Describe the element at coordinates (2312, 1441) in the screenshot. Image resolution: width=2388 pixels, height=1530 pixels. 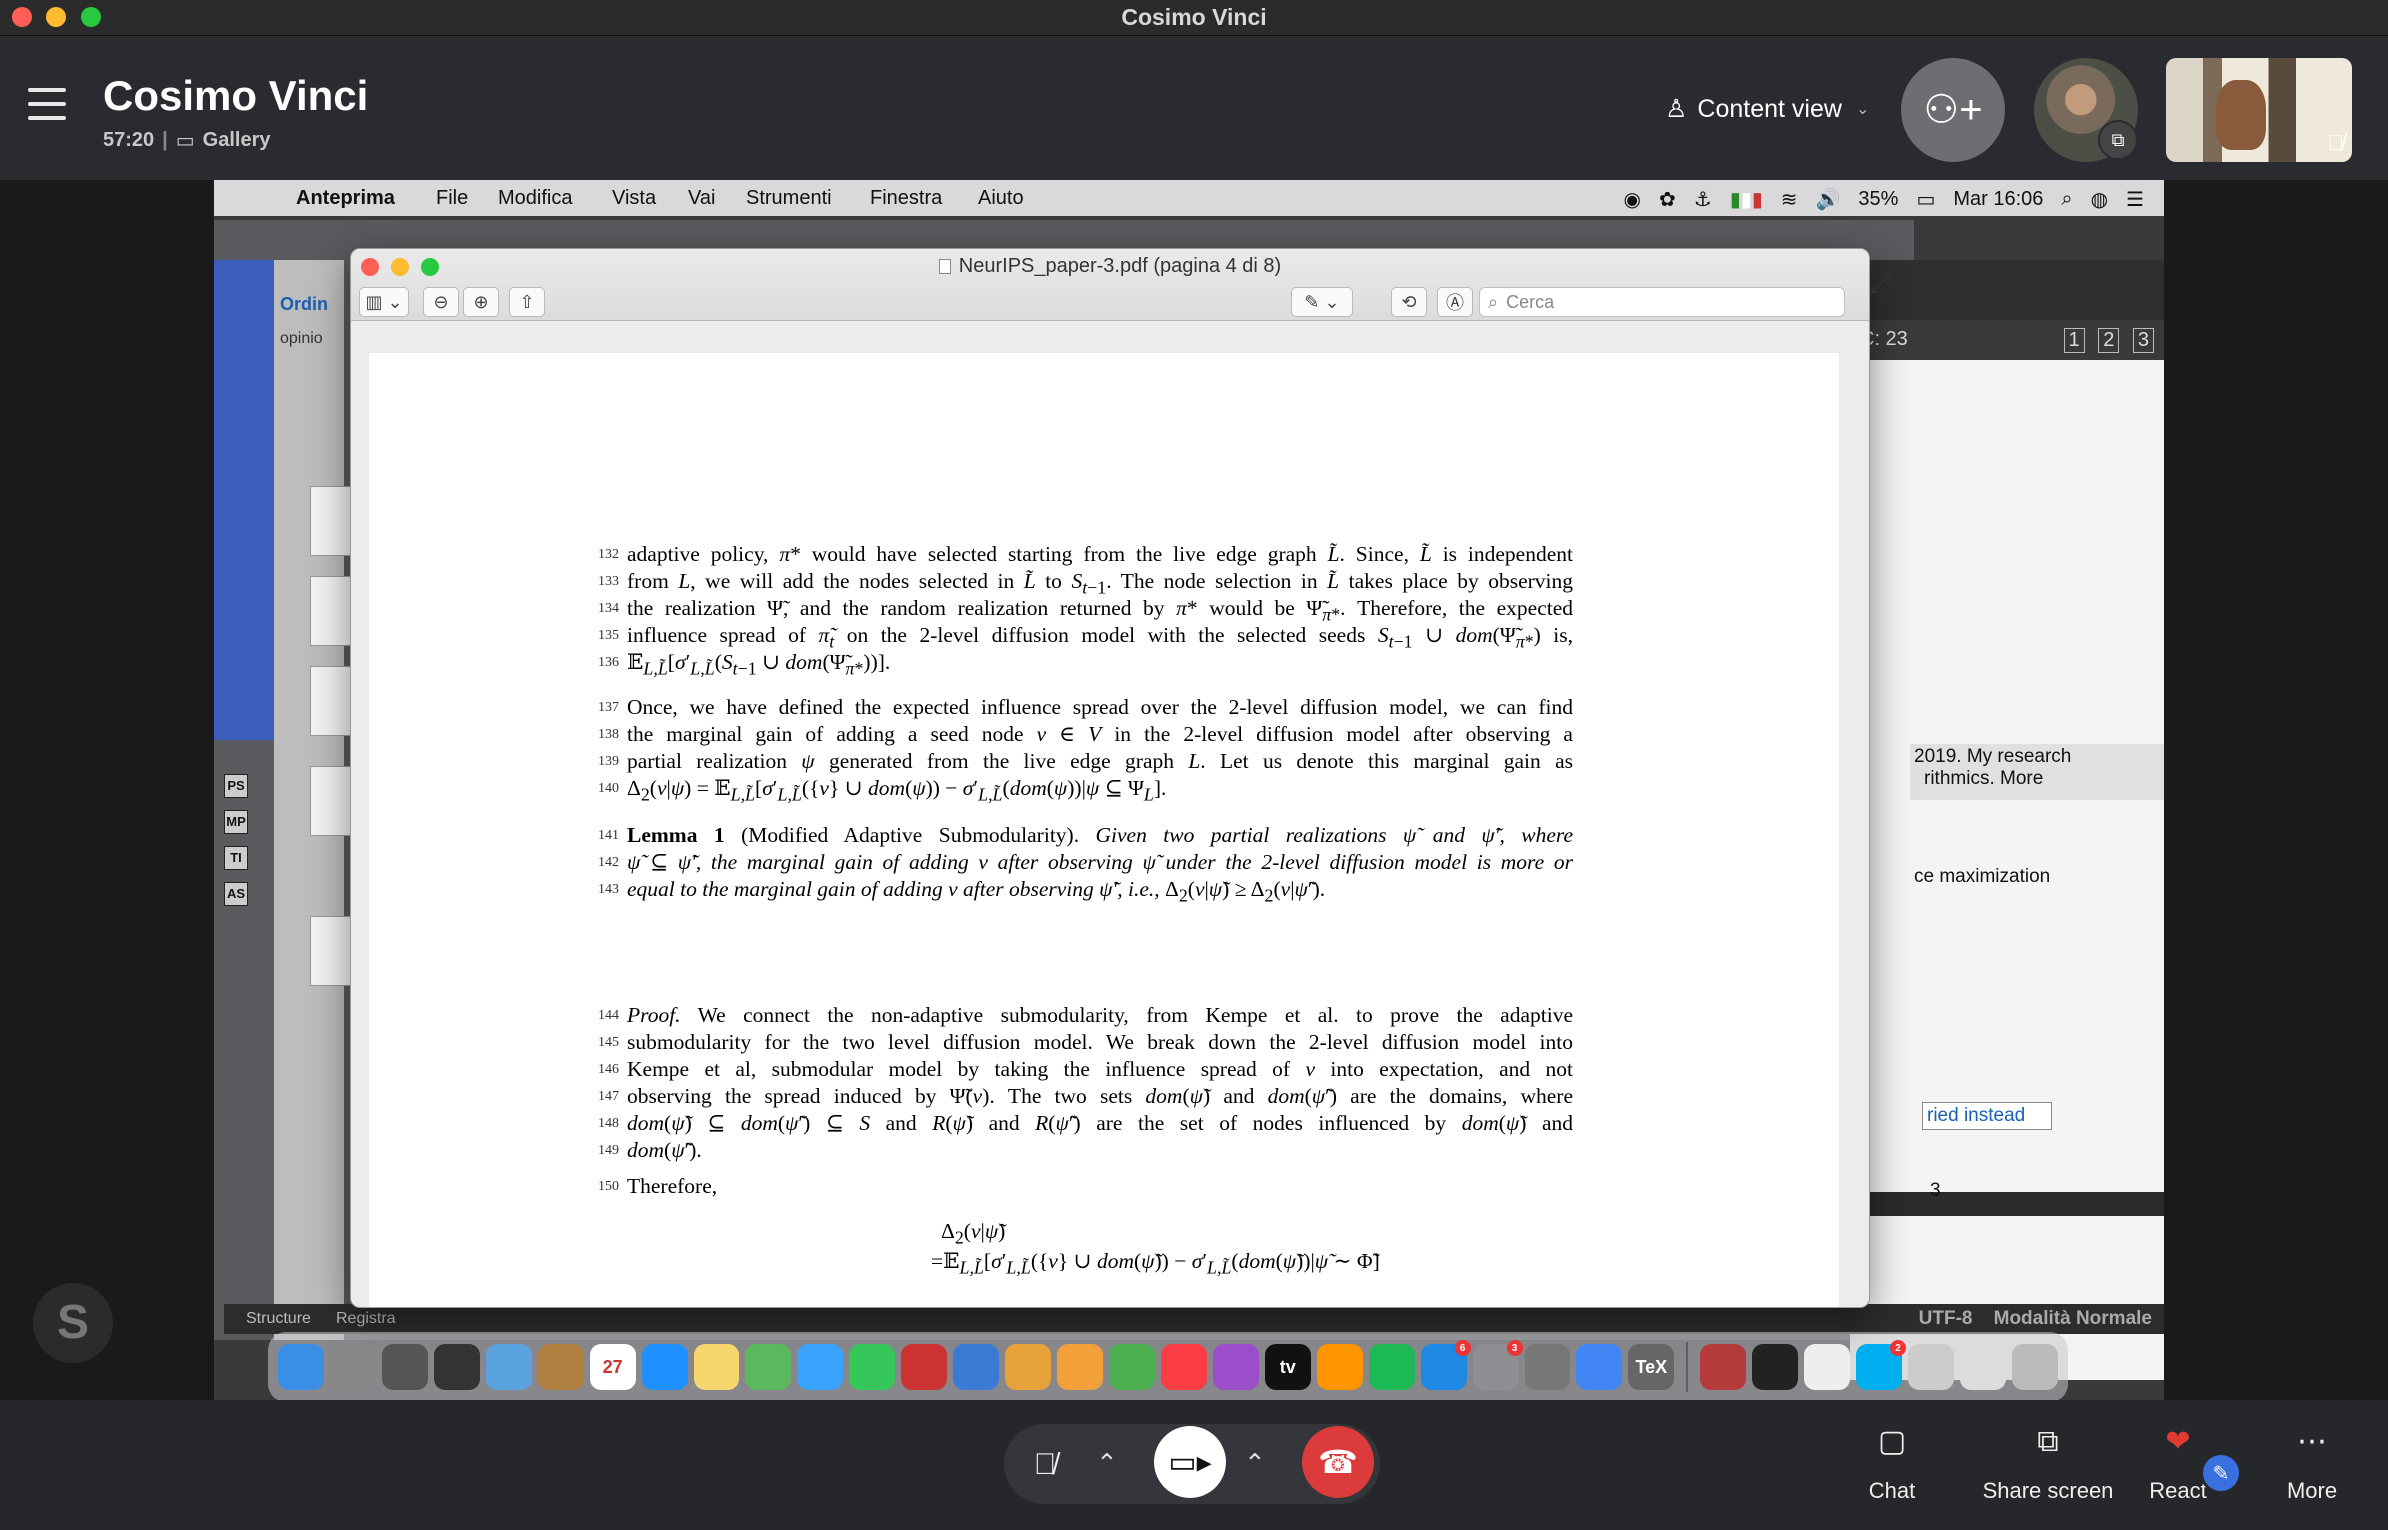
I see `more-dots-icon: ⋯` at that location.